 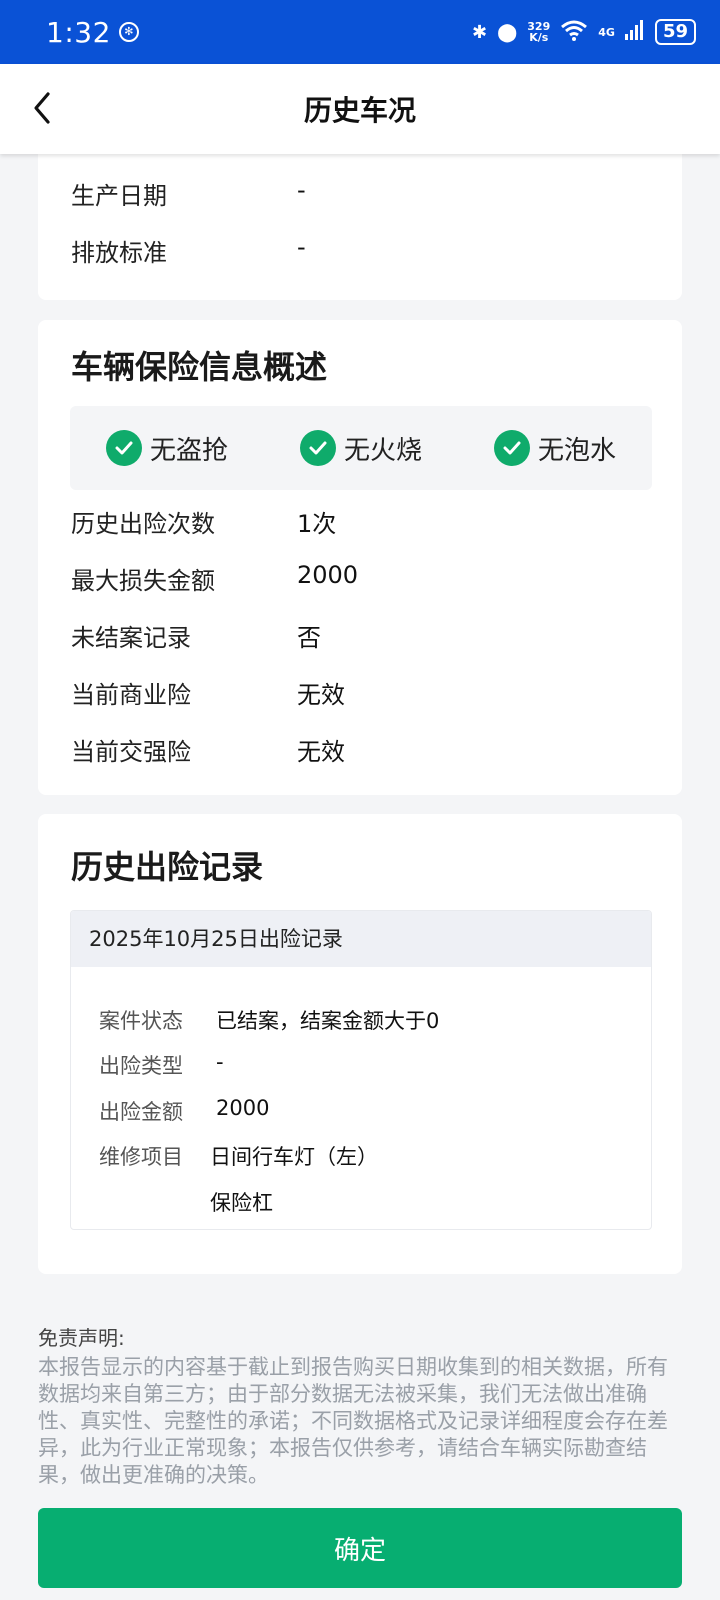 I want to click on cellular-signal-icon: 4G, so click(x=606, y=32).